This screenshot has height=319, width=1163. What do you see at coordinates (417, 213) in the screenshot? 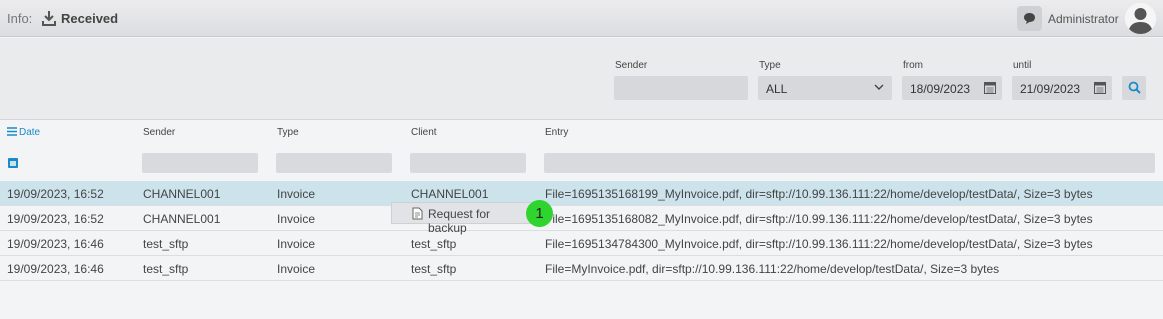
I see `document-icon` at bounding box center [417, 213].